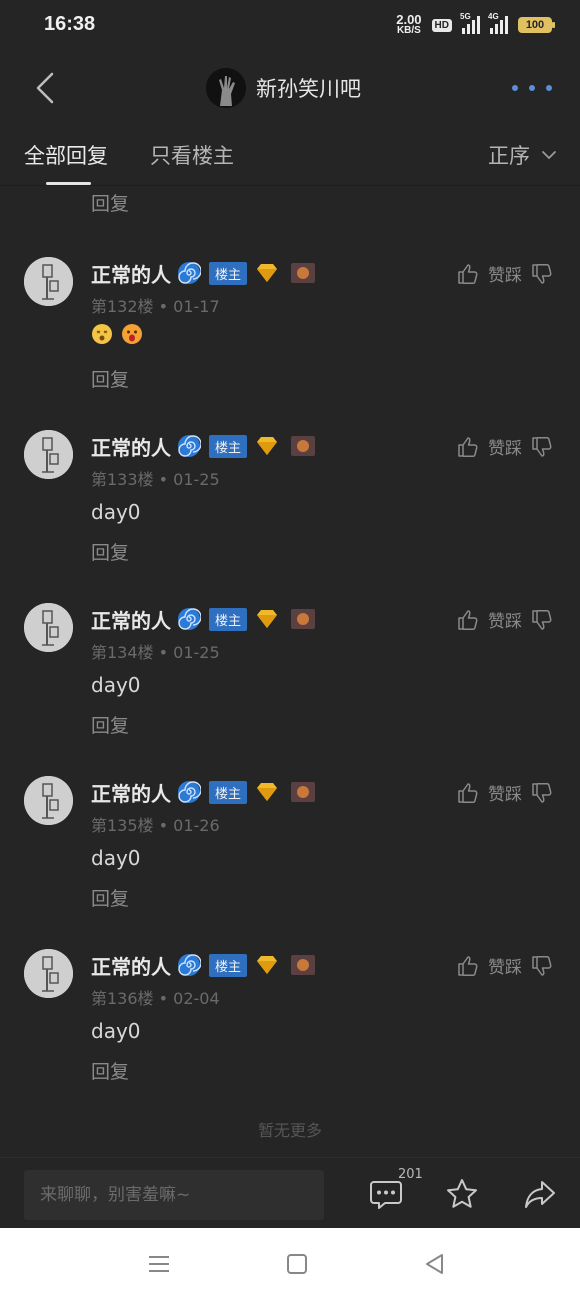 The height and width of the screenshot is (1299, 580). Describe the element at coordinates (470, 23) in the screenshot. I see `signal-5g-icon: 5G` at that location.